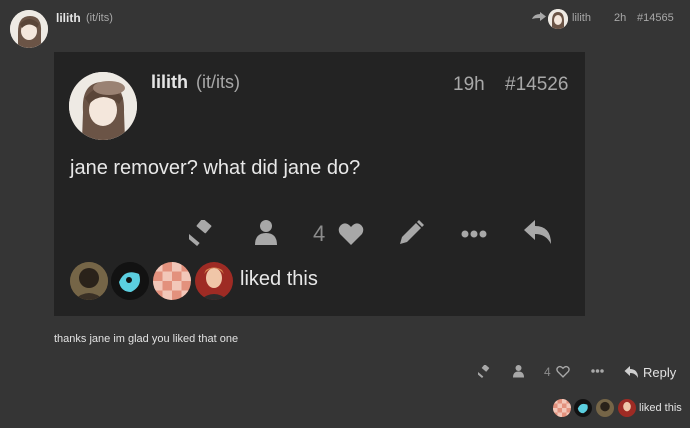 The image size is (690, 428). Describe the element at coordinates (215, 168) in the screenshot. I see `quote-body: jane remover? what did jane do?` at that location.